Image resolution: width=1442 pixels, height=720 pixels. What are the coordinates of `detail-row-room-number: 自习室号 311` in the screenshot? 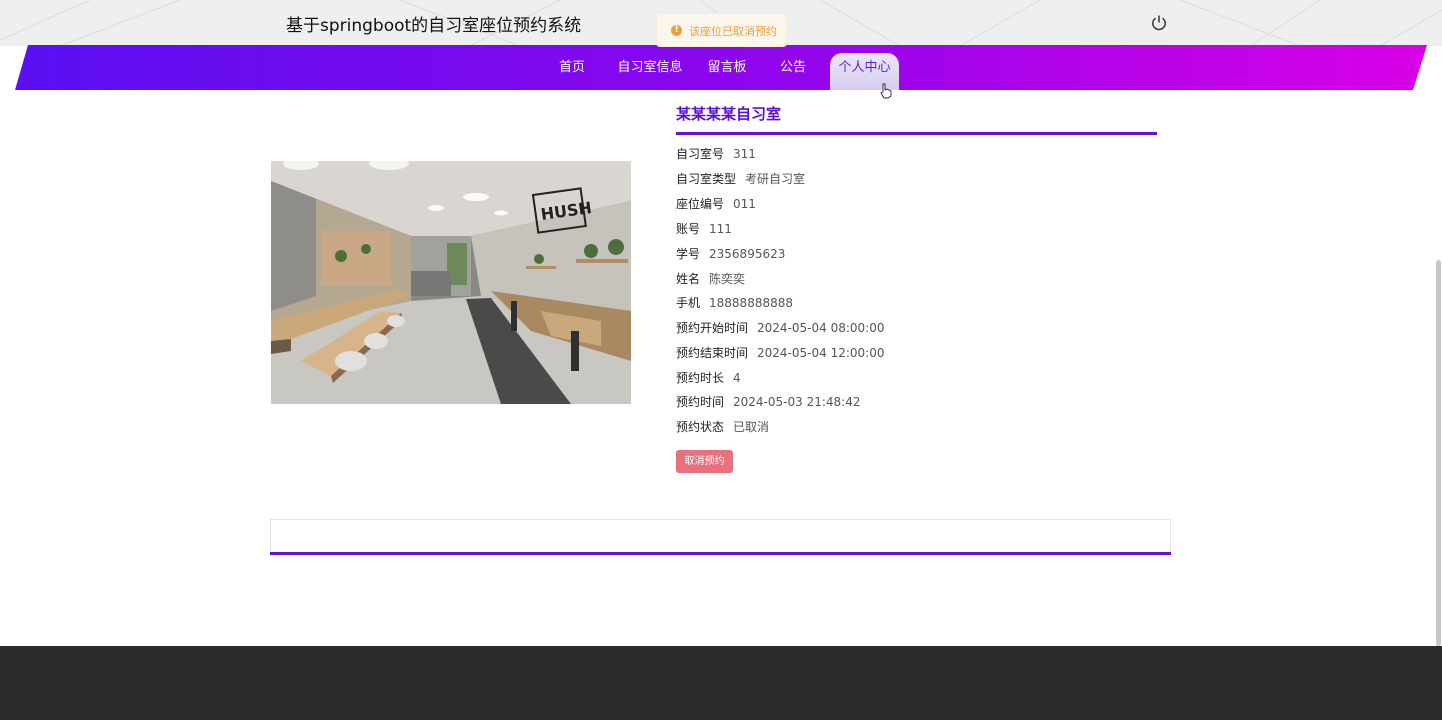 It's located at (716, 153).